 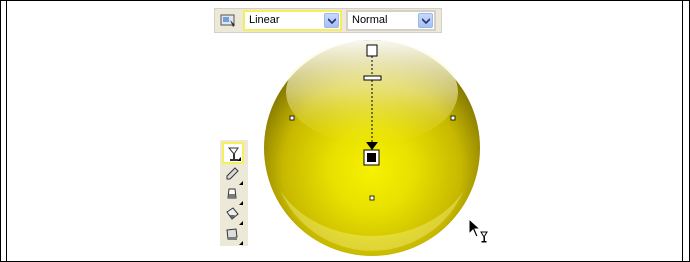 I want to click on mesh-fill-tool-button, so click(x=233, y=235).